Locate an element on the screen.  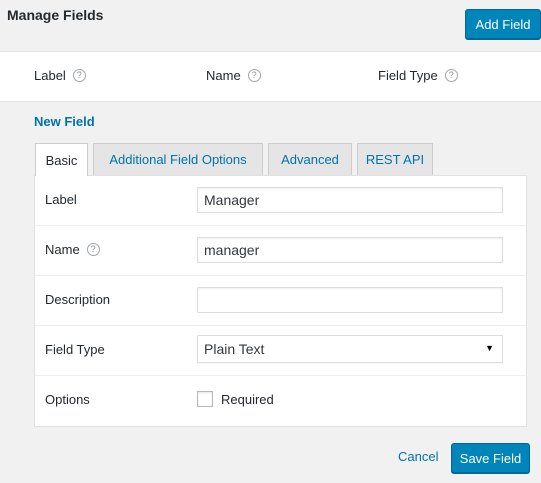
field-type-field-label: Field Type is located at coordinates (75, 349).